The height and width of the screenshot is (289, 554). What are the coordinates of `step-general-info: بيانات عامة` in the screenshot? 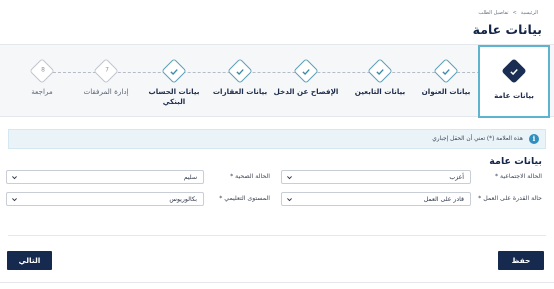 It's located at (514, 81).